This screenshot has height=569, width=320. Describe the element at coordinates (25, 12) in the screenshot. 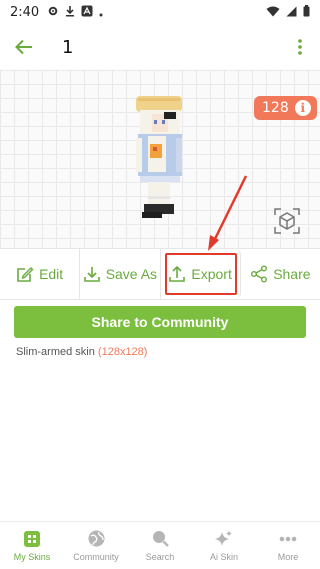

I see `status-time: 2:40` at that location.